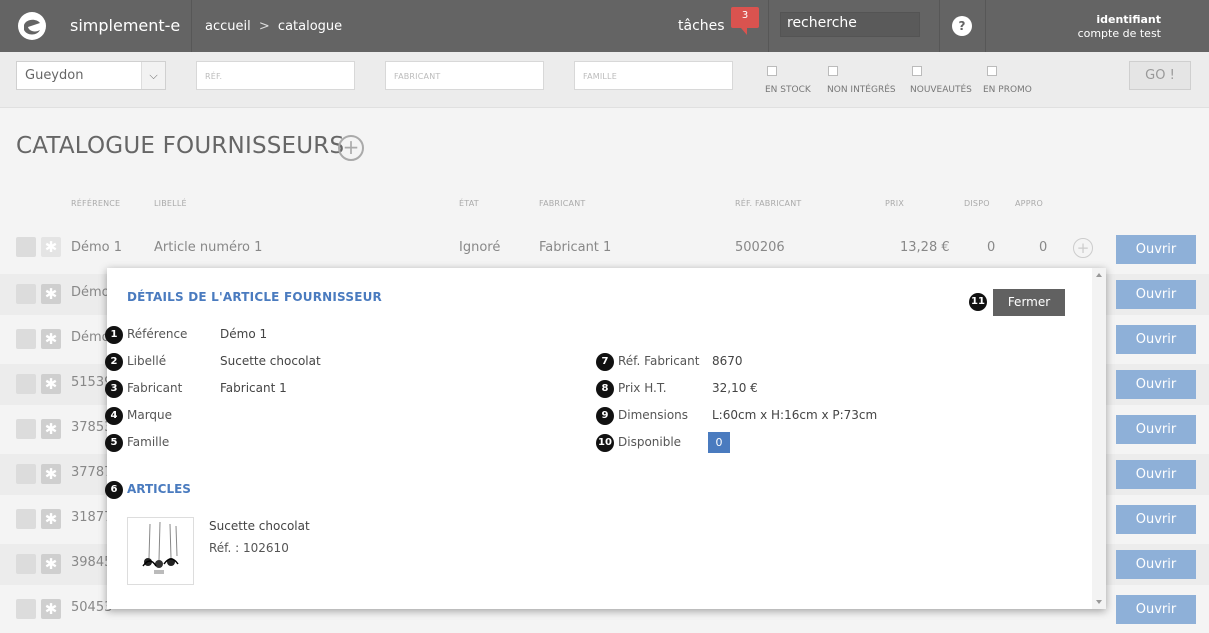 This screenshot has width=1209, height=633. I want to click on in-stock-label: EN STOCK, so click(788, 90).